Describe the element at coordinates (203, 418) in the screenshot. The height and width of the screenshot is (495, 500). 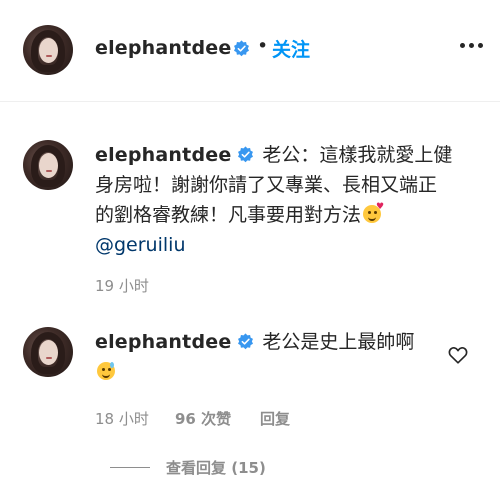
I see `likes-count: 96 次赞` at that location.